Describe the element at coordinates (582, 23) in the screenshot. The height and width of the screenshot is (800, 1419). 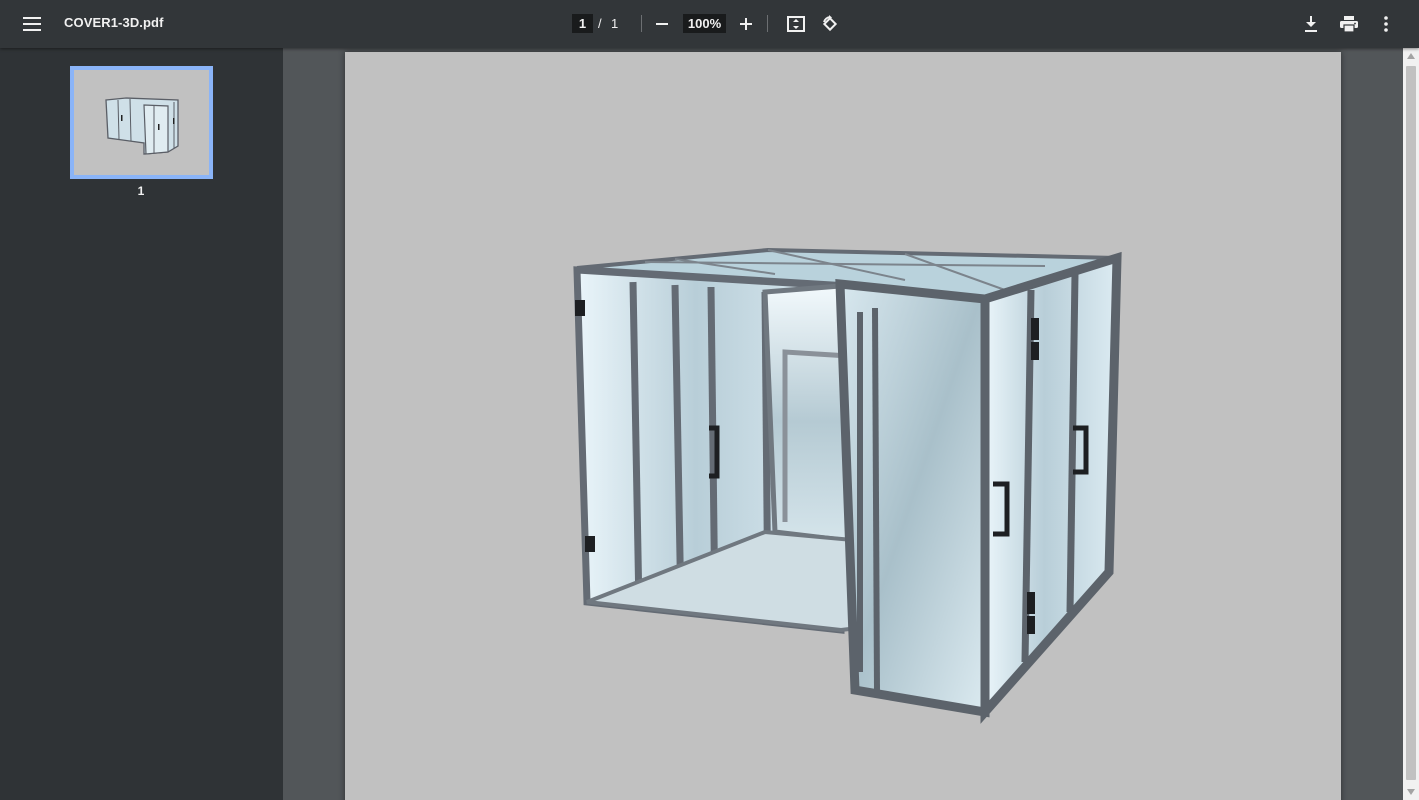
I see `page-number-input: 1` at that location.